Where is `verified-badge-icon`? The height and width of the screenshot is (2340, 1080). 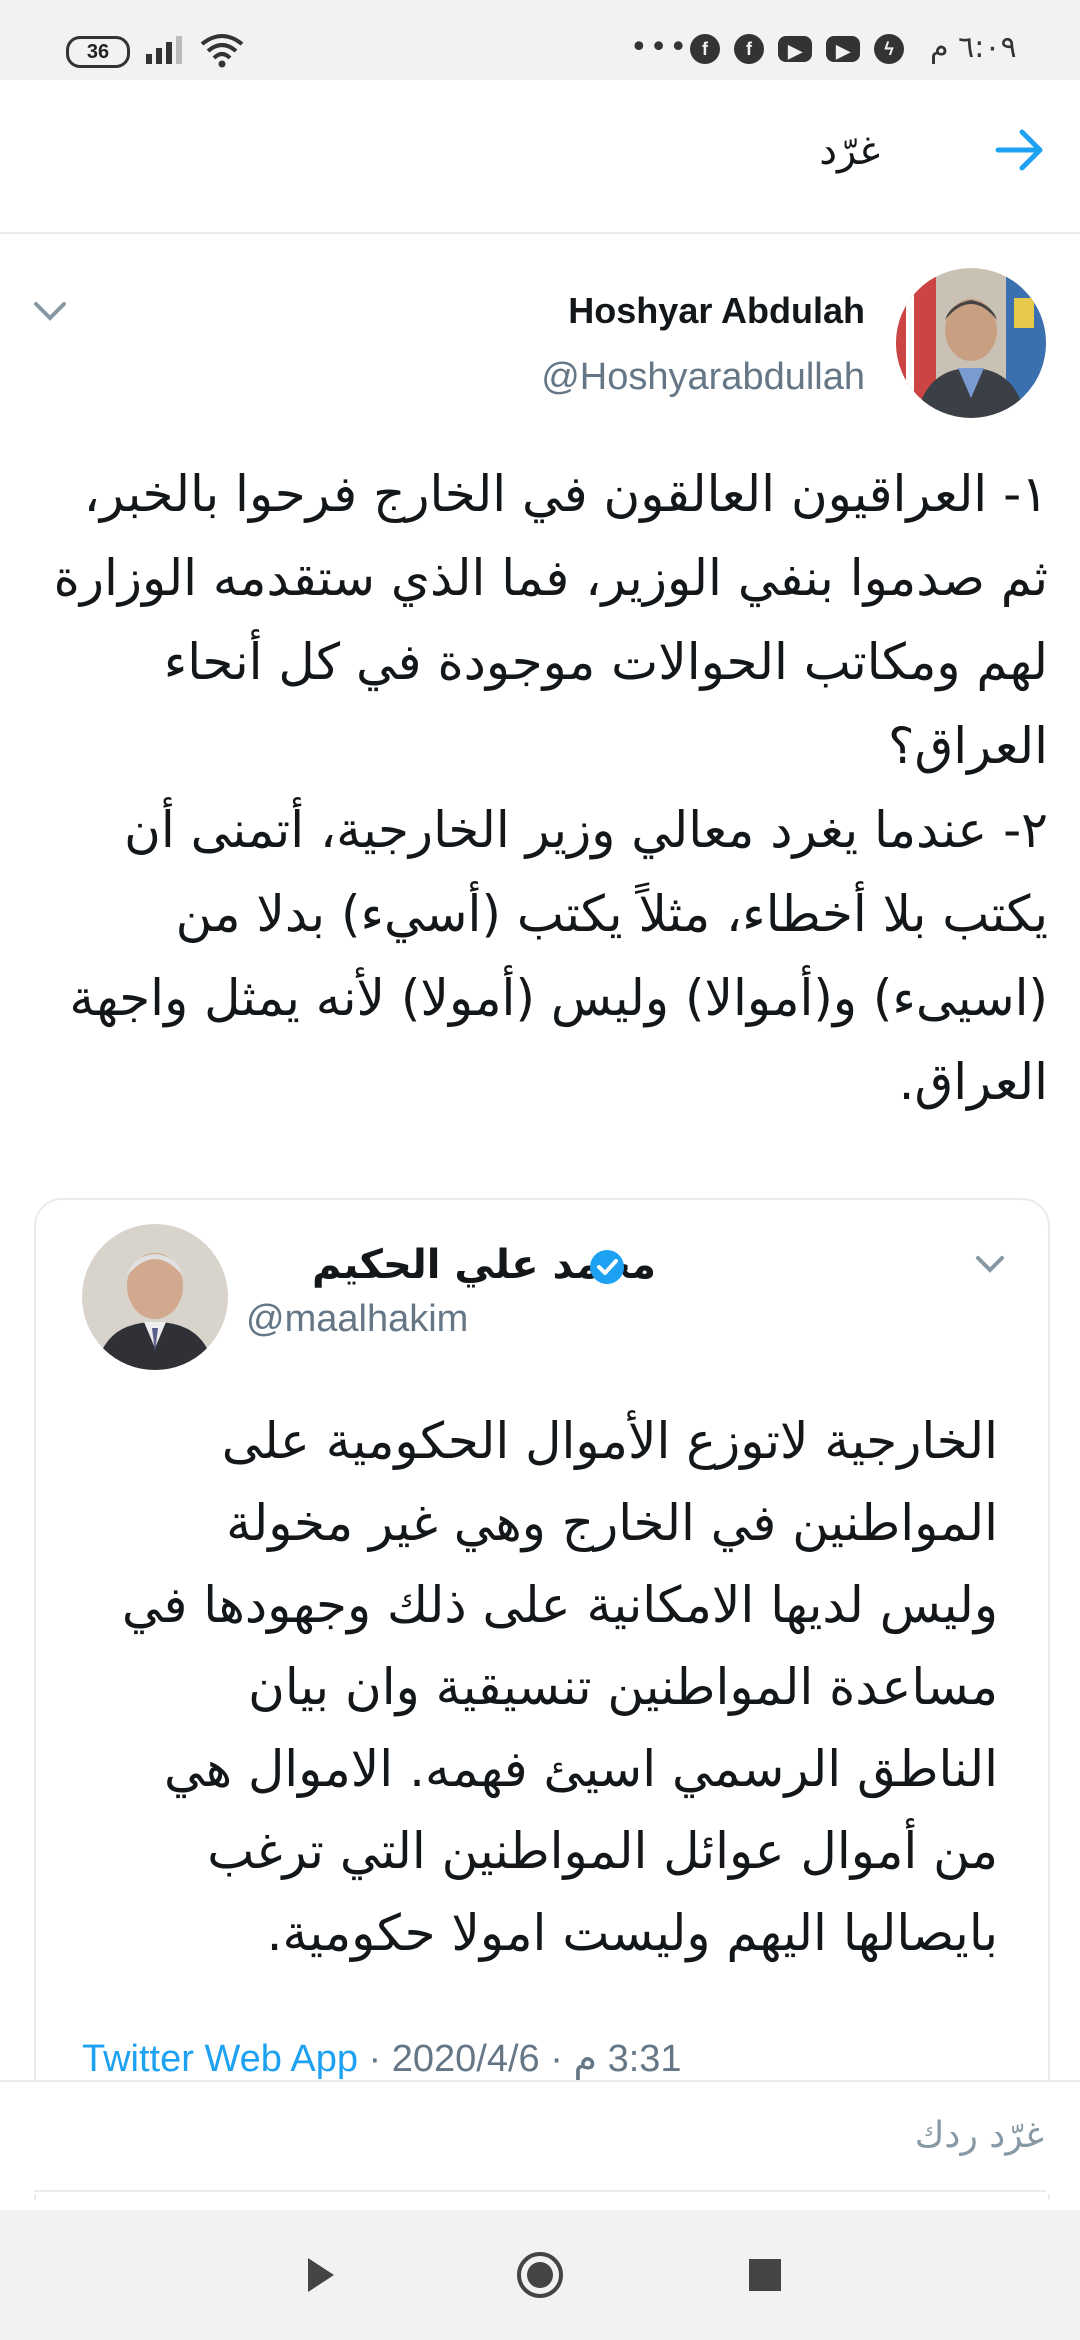
verified-badge-icon is located at coordinates (607, 1267).